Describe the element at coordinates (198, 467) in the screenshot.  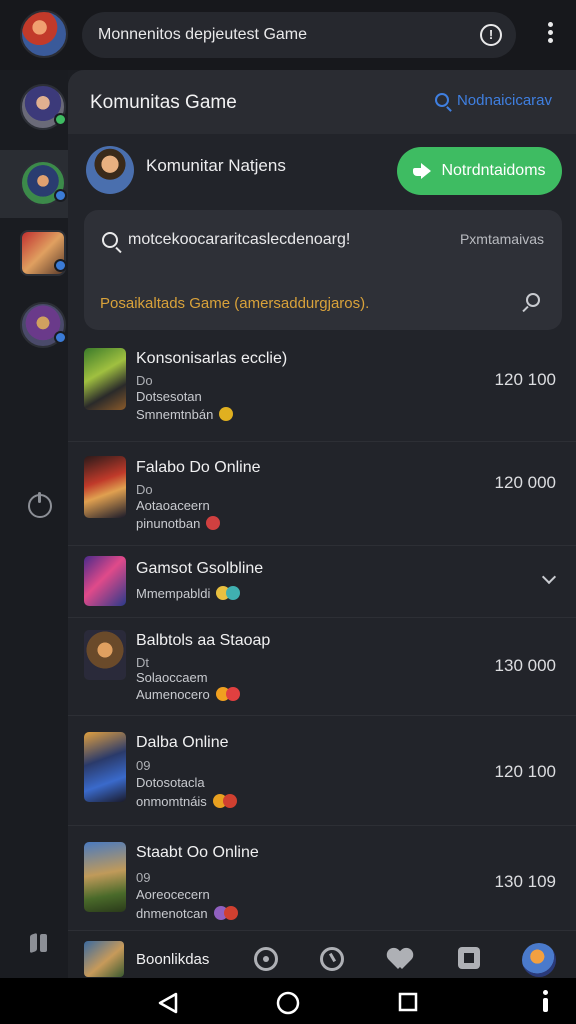
I see `game-name: Falabo Do Online` at that location.